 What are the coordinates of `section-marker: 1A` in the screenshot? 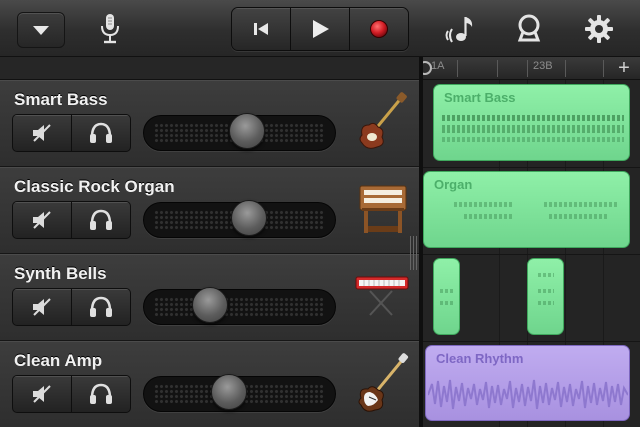 It's located at (438, 66).